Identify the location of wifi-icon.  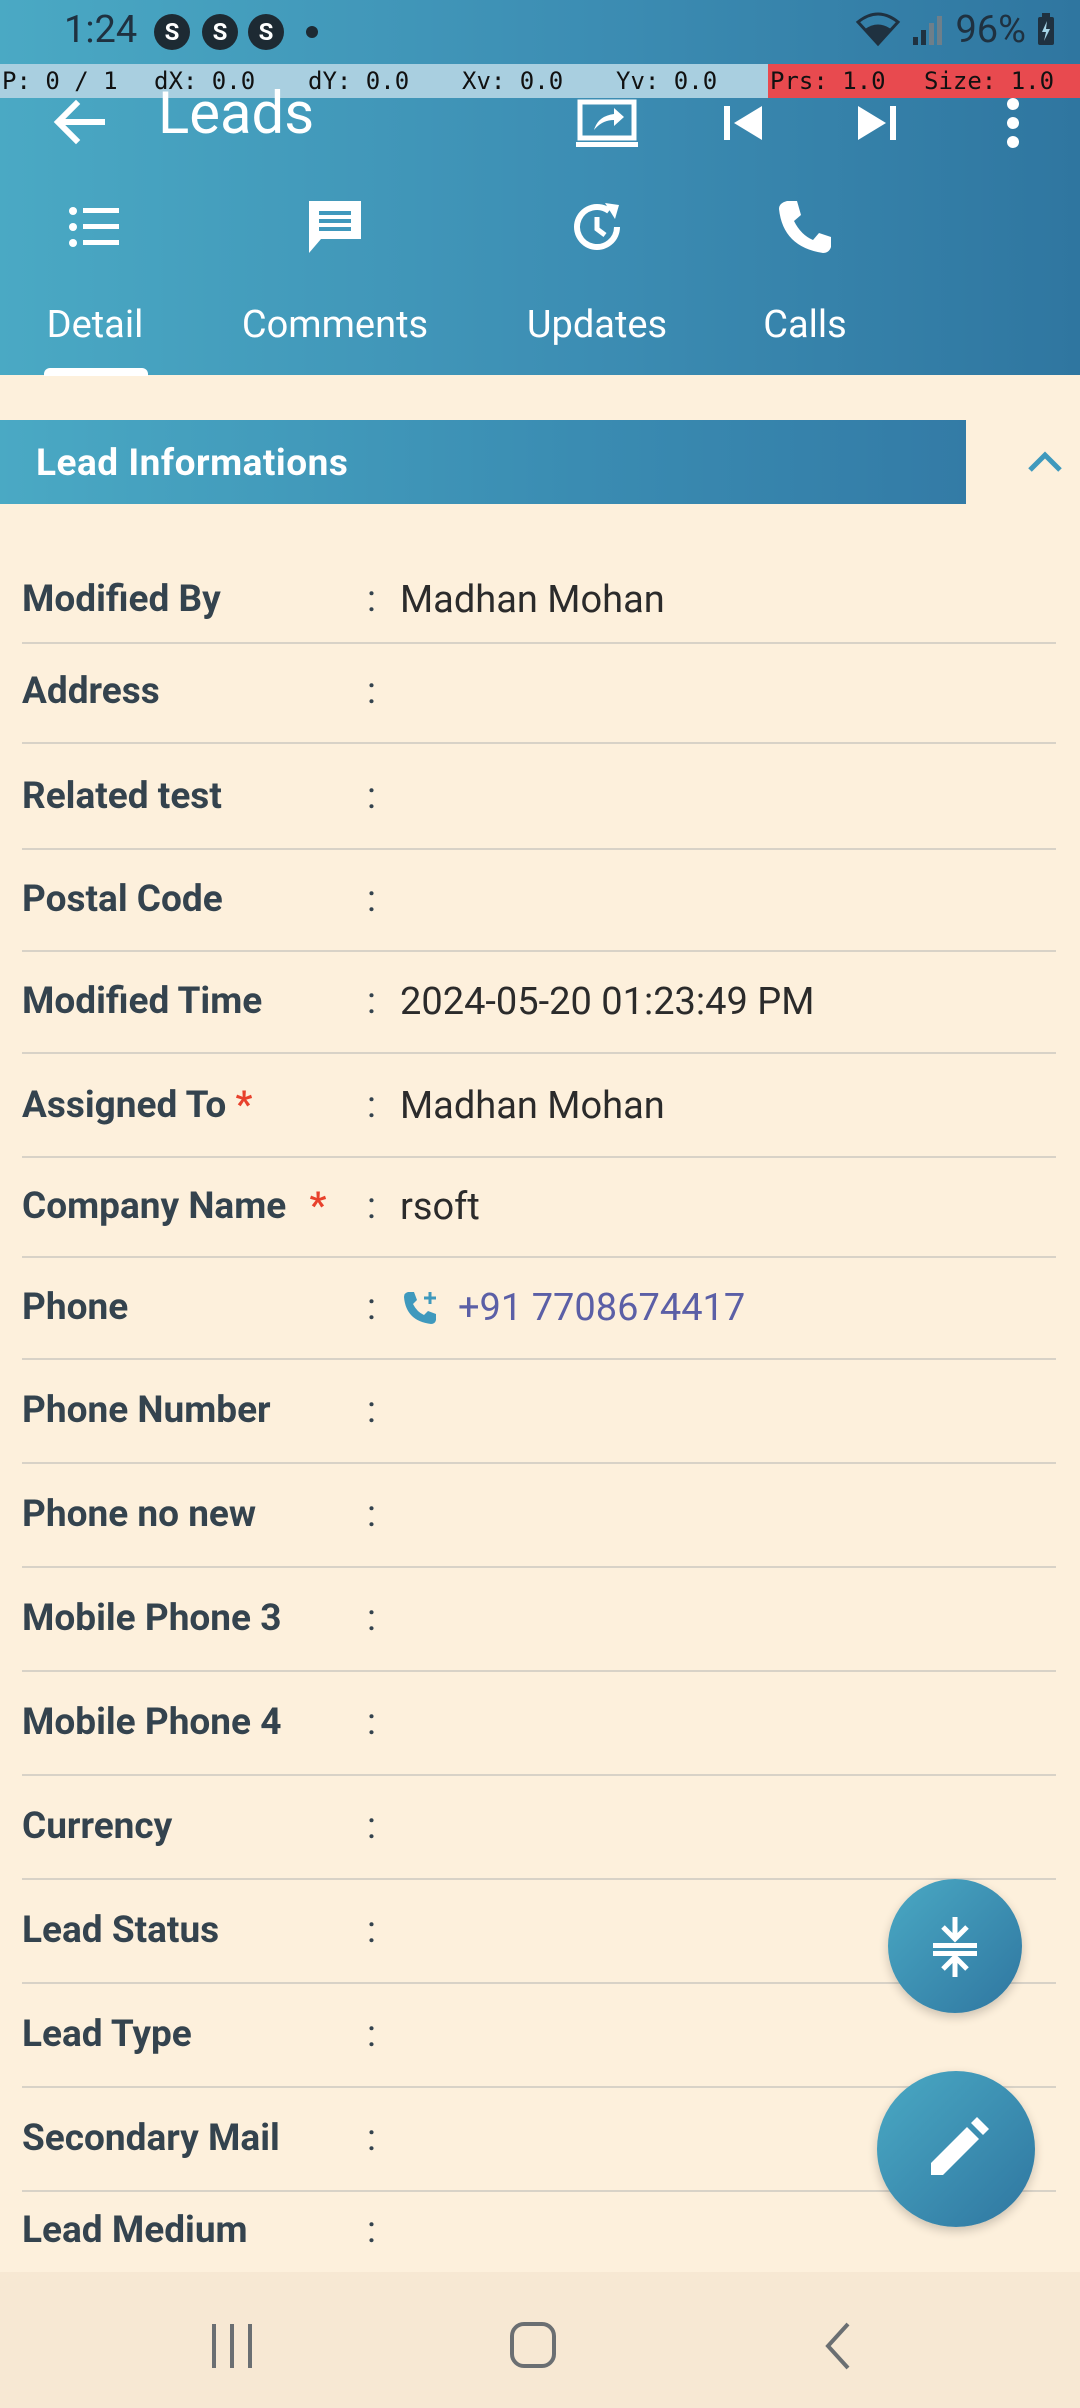
(878, 29).